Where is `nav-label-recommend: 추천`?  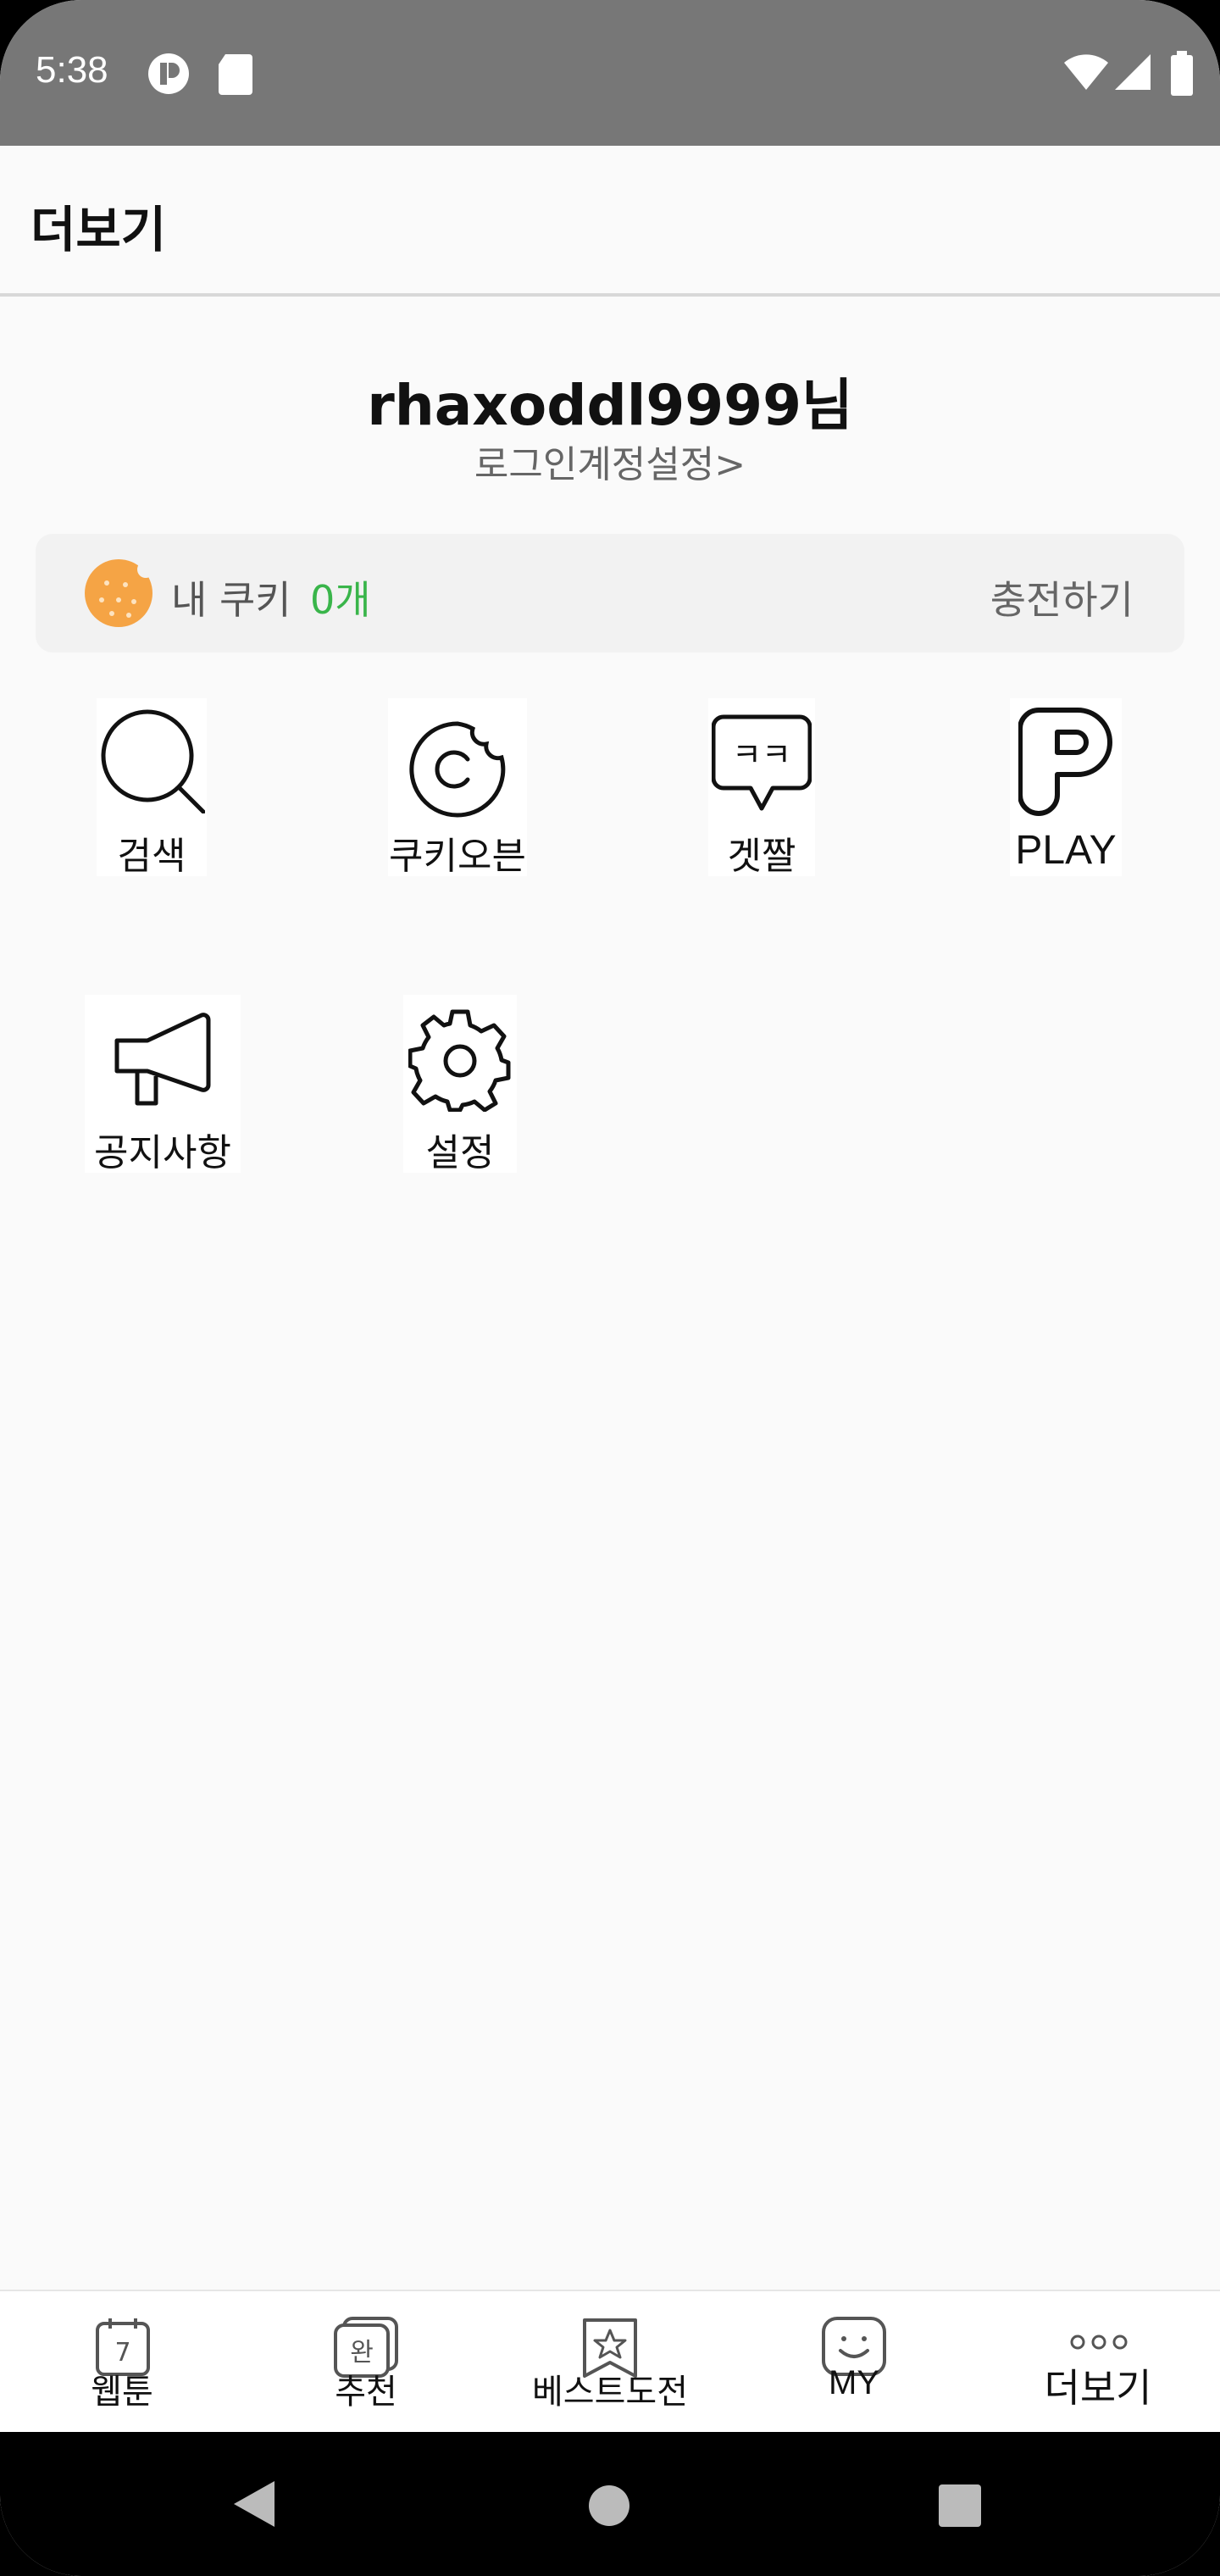
nav-label-recommend: 추천 is located at coordinates (366, 2392).